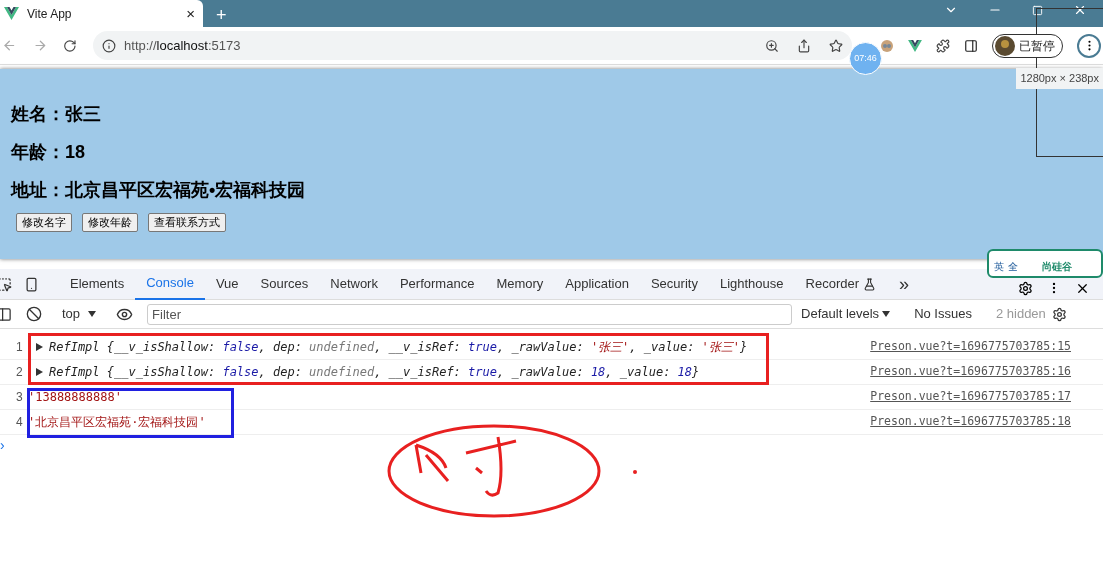 The height and width of the screenshot is (567, 1103). What do you see at coordinates (183, 45) in the screenshot?
I see `url-text: http://localhost:5173` at bounding box center [183, 45].